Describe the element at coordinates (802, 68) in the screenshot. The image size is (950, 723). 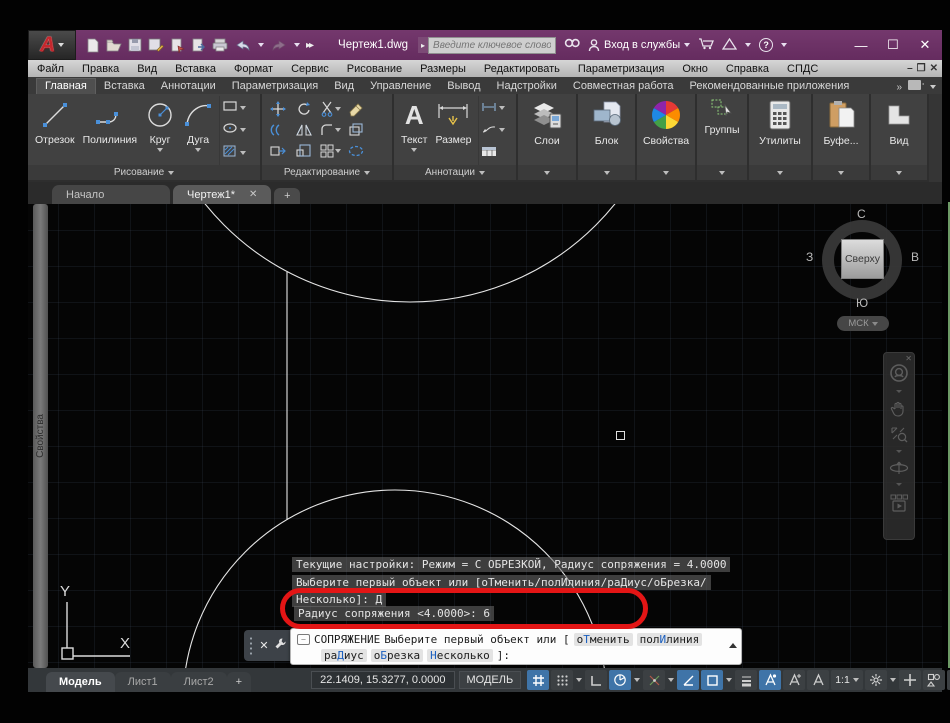
I see `menu-spds: СПДС` at that location.